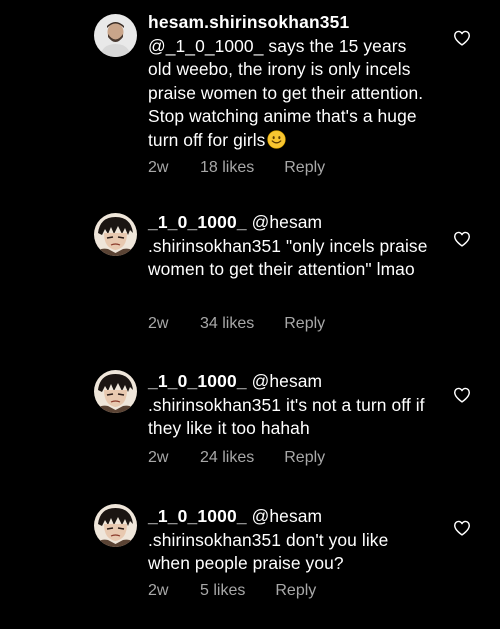 This screenshot has width=500, height=629. I want to click on comment-meta: 2w 18 likes Reply, so click(236, 168).